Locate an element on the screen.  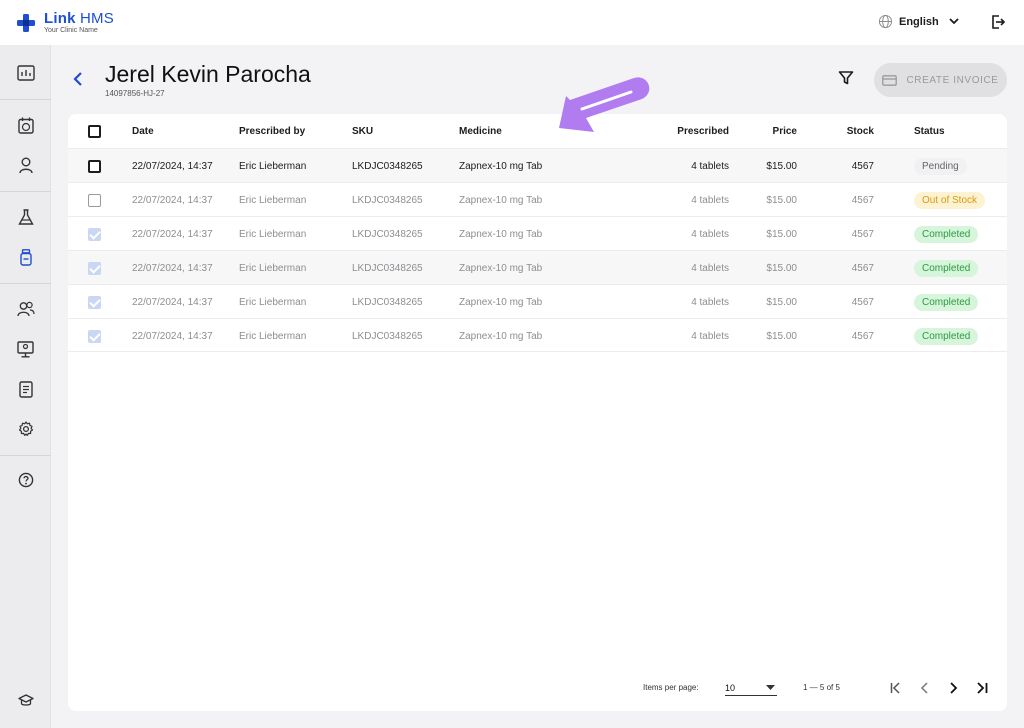
filter-icon is located at coordinates (846, 78).